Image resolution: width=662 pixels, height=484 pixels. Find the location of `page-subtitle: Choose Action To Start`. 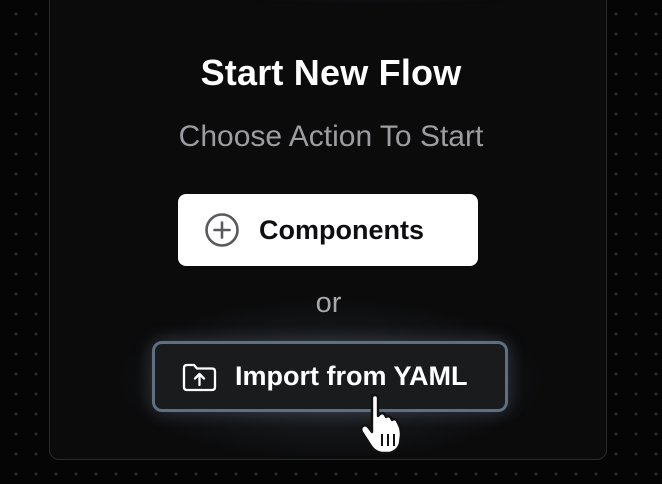

page-subtitle: Choose Action To Start is located at coordinates (331, 136).